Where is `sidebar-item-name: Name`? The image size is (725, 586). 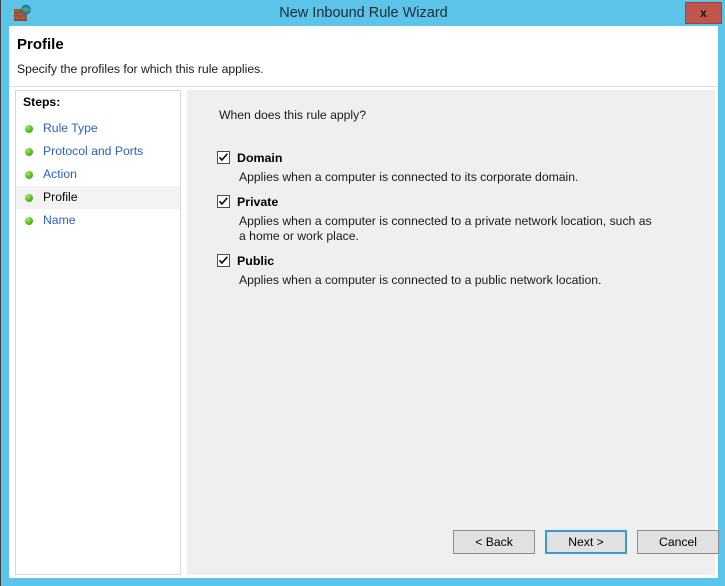 sidebar-item-name: Name is located at coordinates (98, 220).